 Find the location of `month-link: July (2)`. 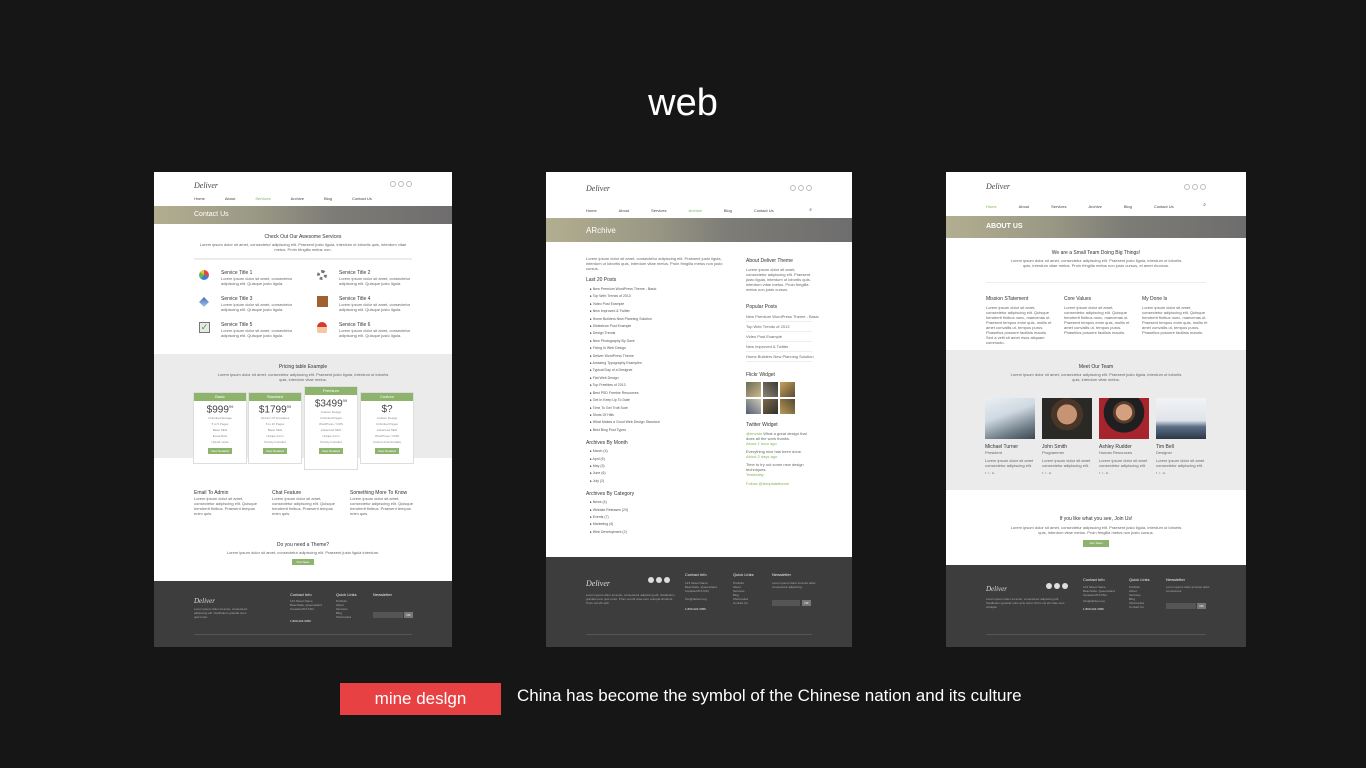

month-link: July (2) is located at coordinates (659, 481).